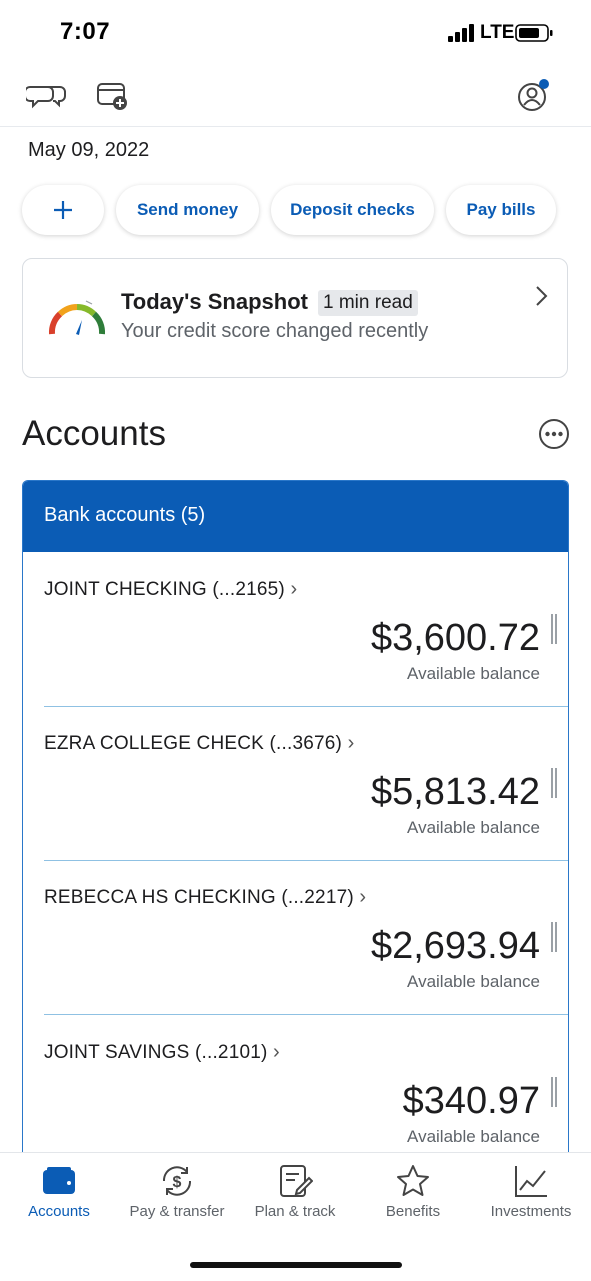  Describe the element at coordinates (352, 210) in the screenshot. I see `deposit-checks-button: Deposit checks` at that location.